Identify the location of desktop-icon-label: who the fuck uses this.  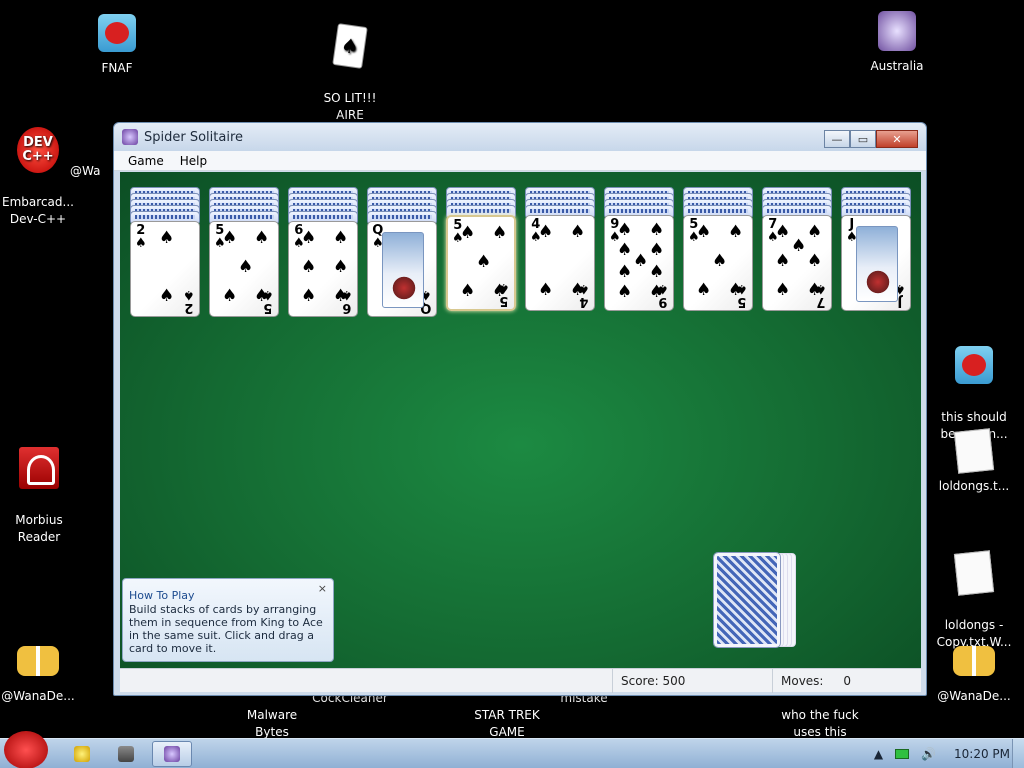
(820, 723).